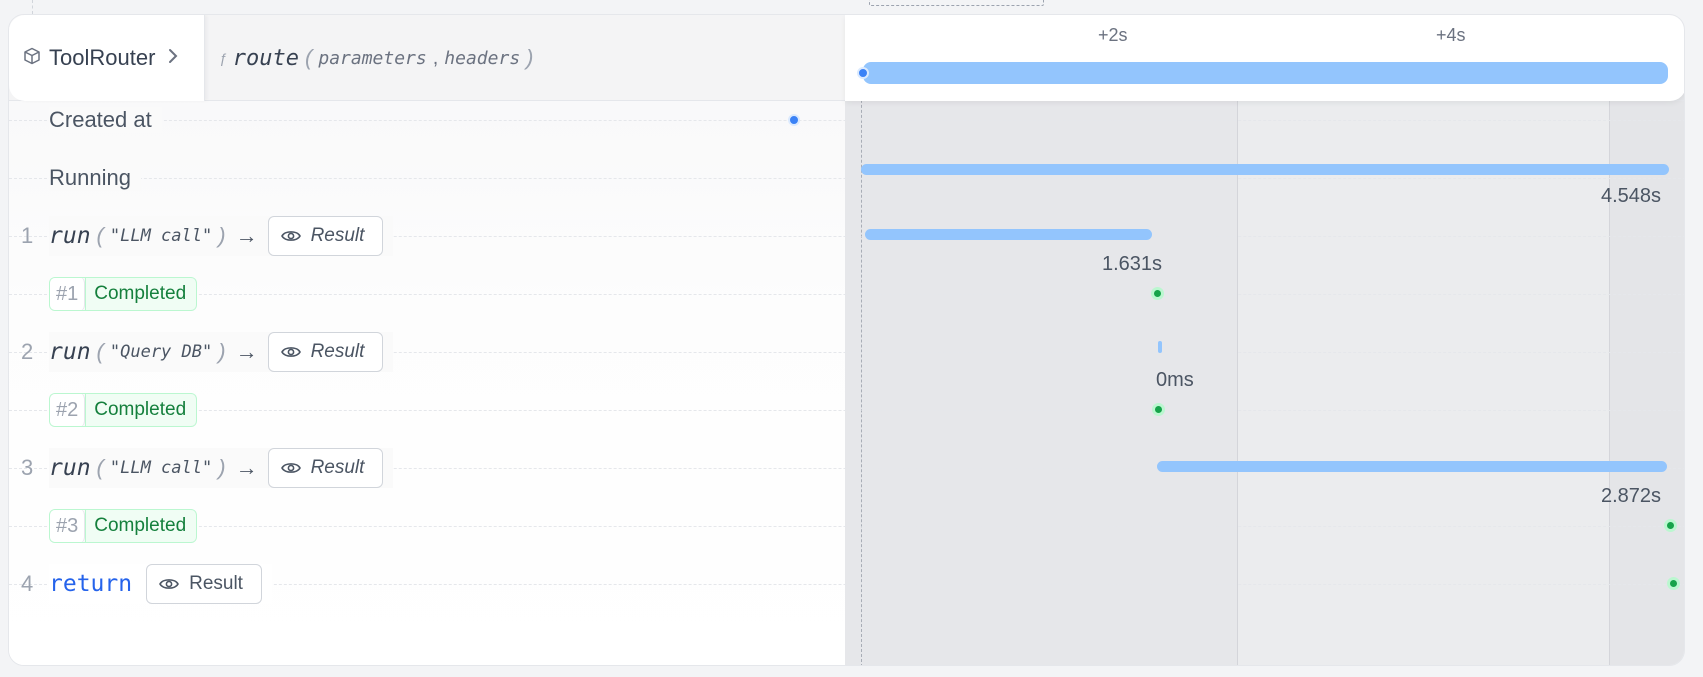 The width and height of the screenshot is (1703, 677). Describe the element at coordinates (1008, 234) in the screenshot. I see `step-1-bar` at that location.